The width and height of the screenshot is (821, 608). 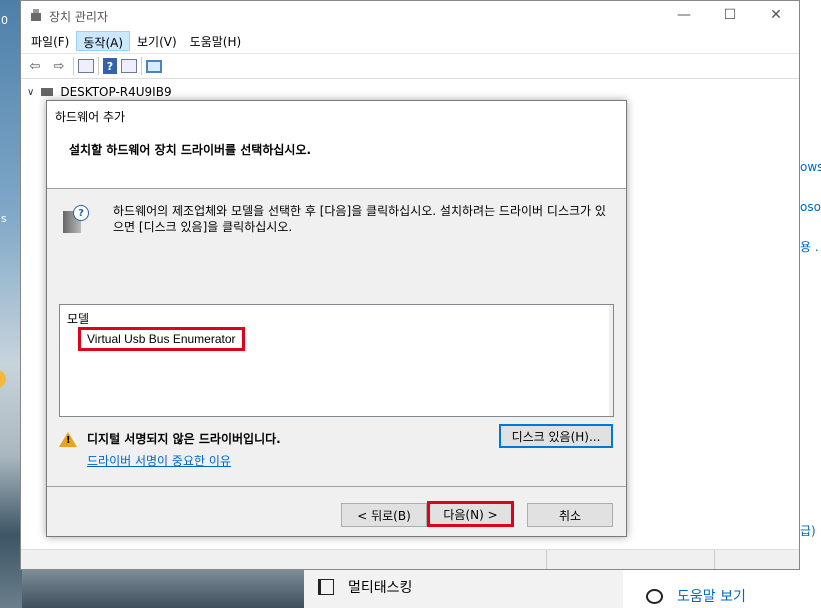 I want to click on dialog-header: 하드웨어 추가 설치할 하드웨어 장치 드라이버를 선택하십시오., so click(x=336, y=145).